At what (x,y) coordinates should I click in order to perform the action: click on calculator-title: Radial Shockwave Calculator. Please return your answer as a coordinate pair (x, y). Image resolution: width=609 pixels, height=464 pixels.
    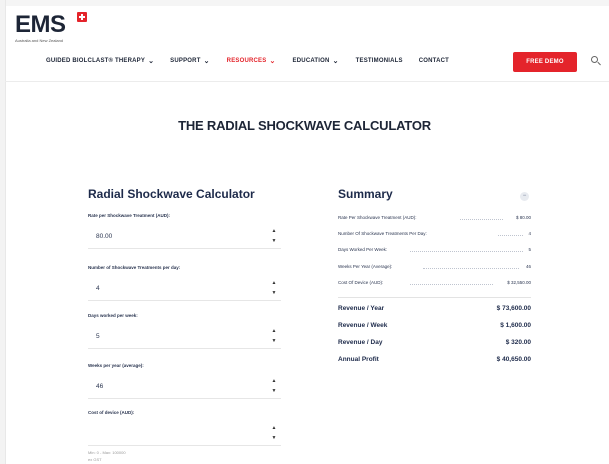
    Looking at the image, I should click on (171, 194).